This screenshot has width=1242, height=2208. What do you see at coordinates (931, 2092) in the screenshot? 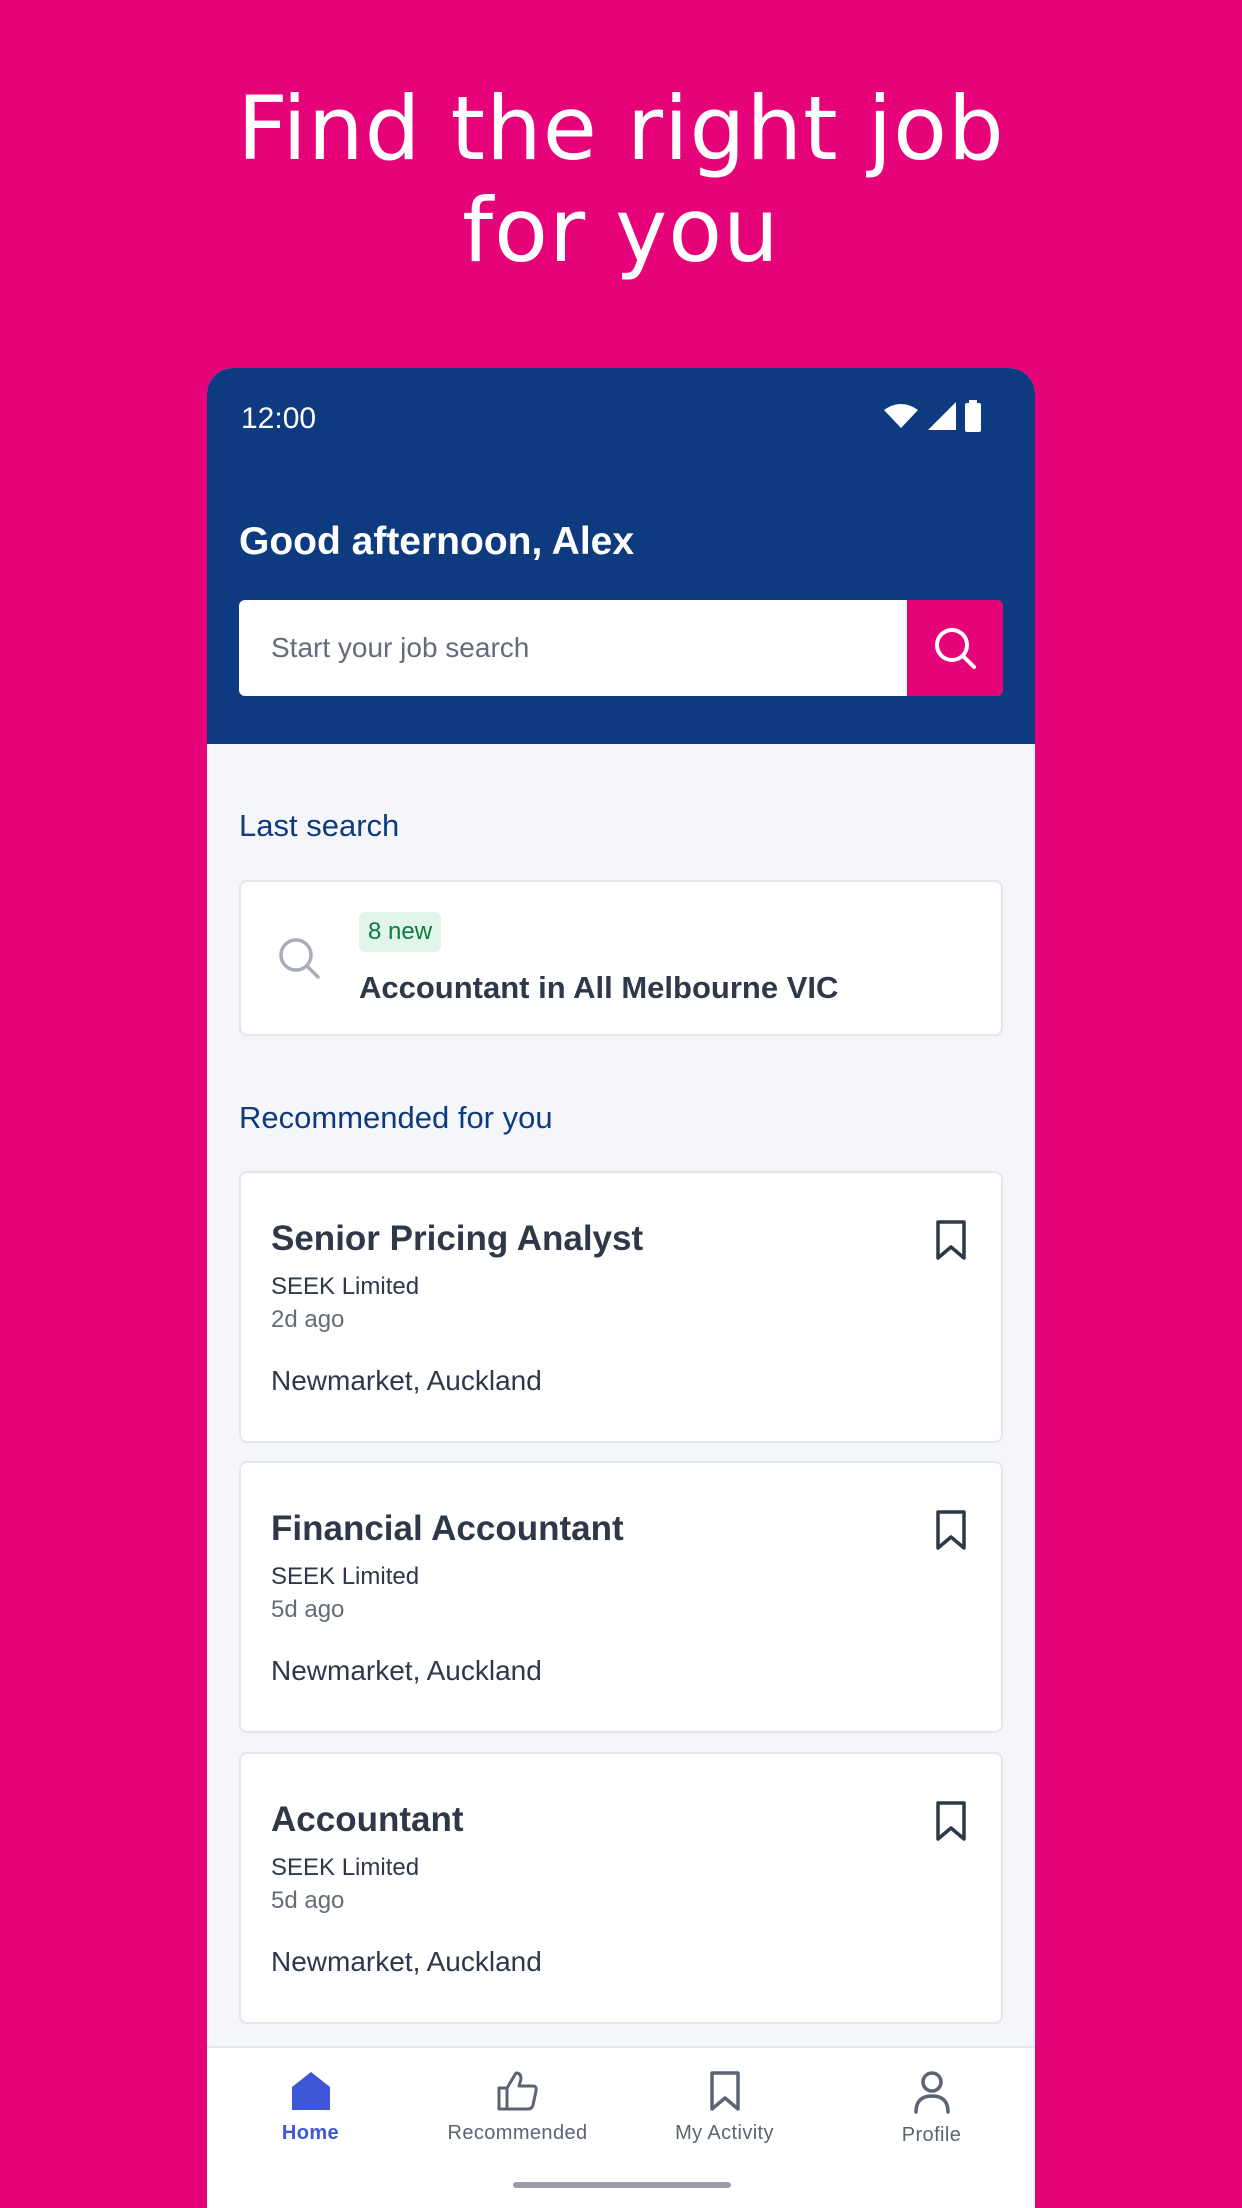
I see `person-icon` at bounding box center [931, 2092].